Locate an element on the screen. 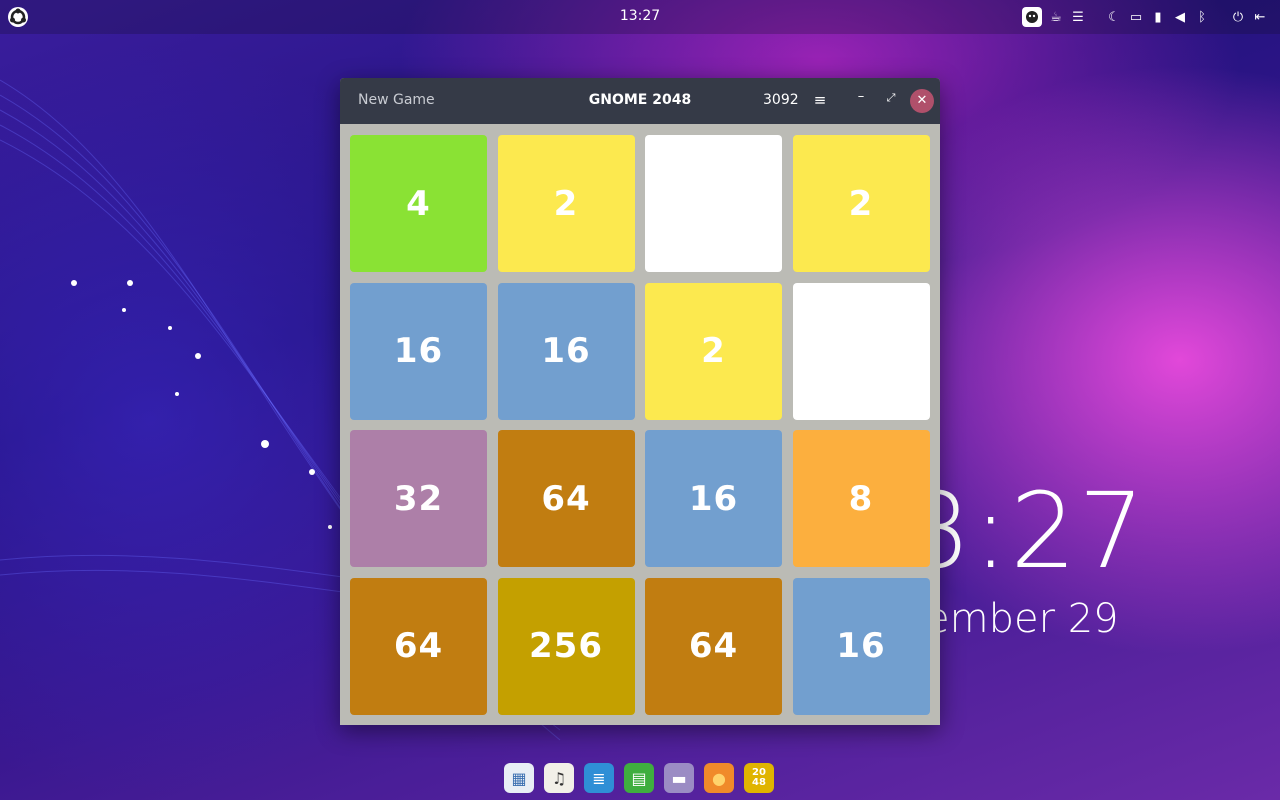 This screenshot has width=1280, height=800. window-title: GNOME 2048 is located at coordinates (640, 100).